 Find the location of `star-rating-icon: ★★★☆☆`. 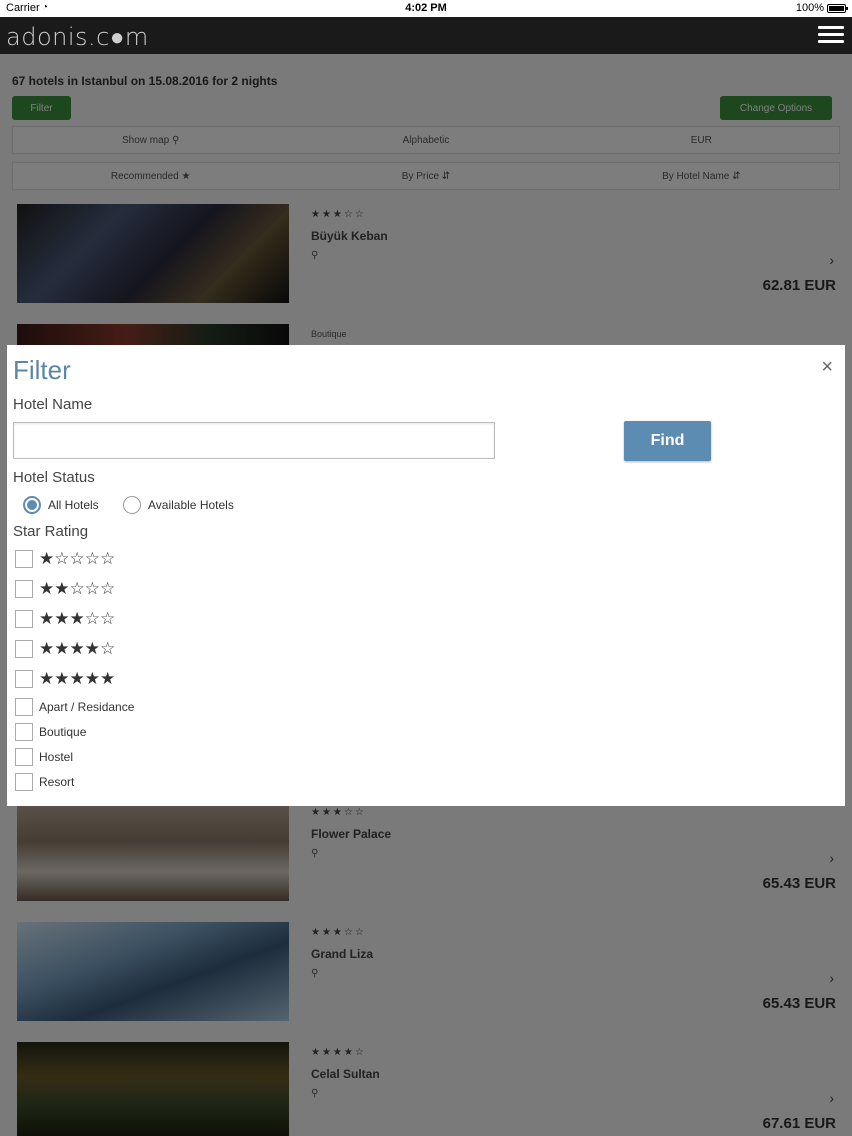

star-rating-icon: ★★★☆☆ is located at coordinates (77, 619).